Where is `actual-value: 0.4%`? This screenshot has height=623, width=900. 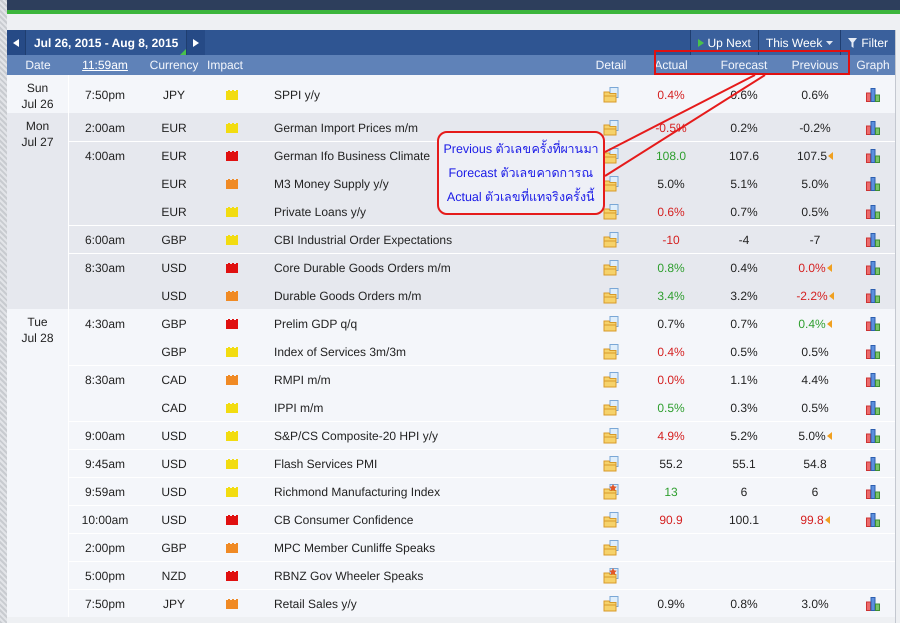 actual-value: 0.4% is located at coordinates (671, 351).